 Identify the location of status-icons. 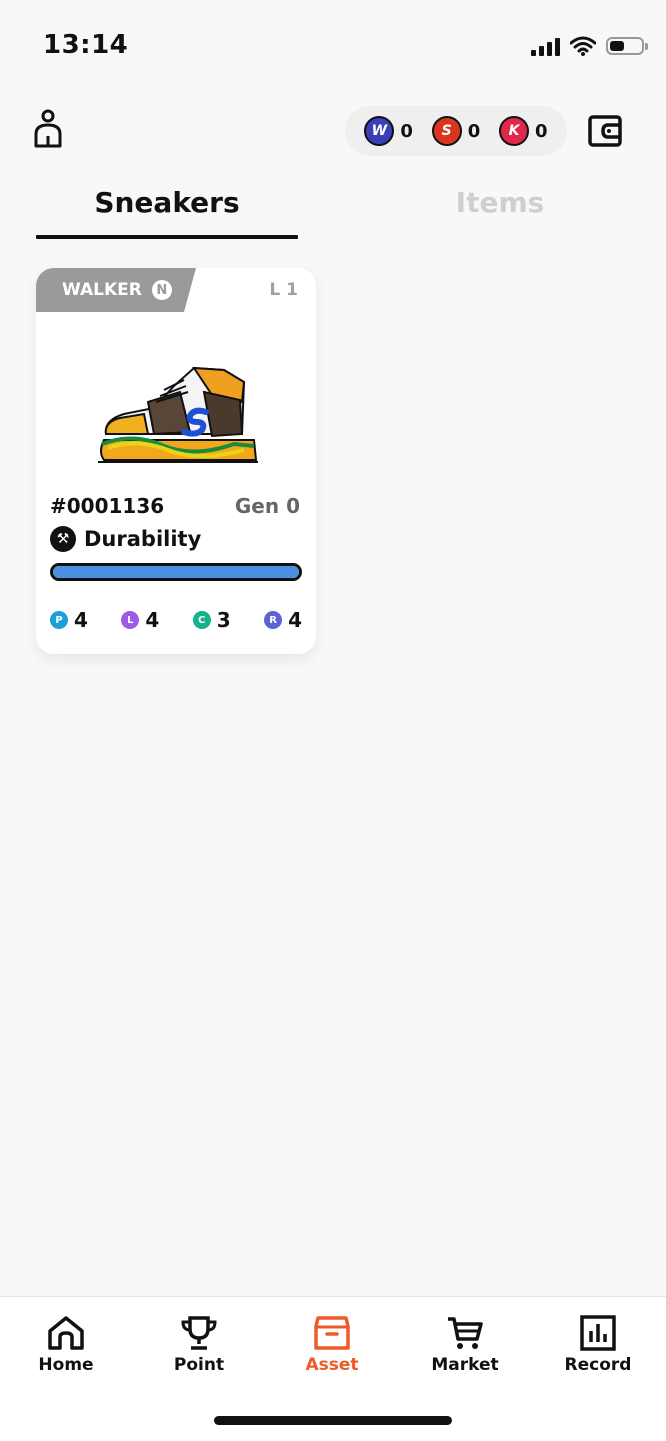
(589, 46).